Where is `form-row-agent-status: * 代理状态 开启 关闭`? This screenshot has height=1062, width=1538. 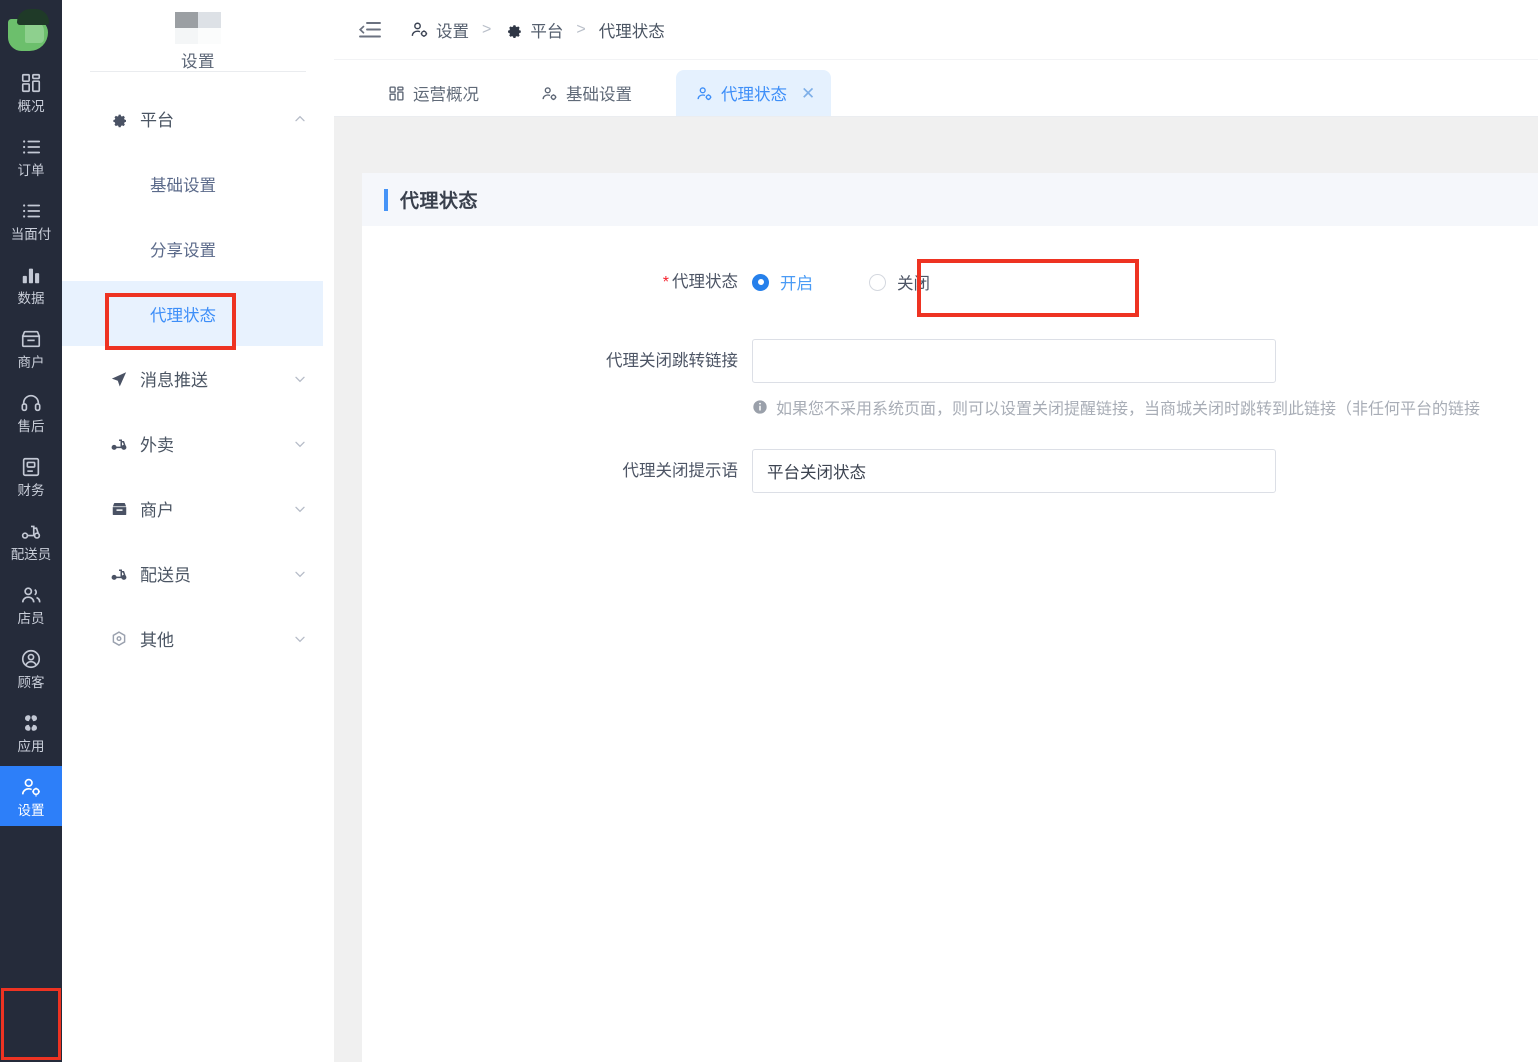
form-row-agent-status: * 代理状态 开启 关闭 is located at coordinates (950, 282).